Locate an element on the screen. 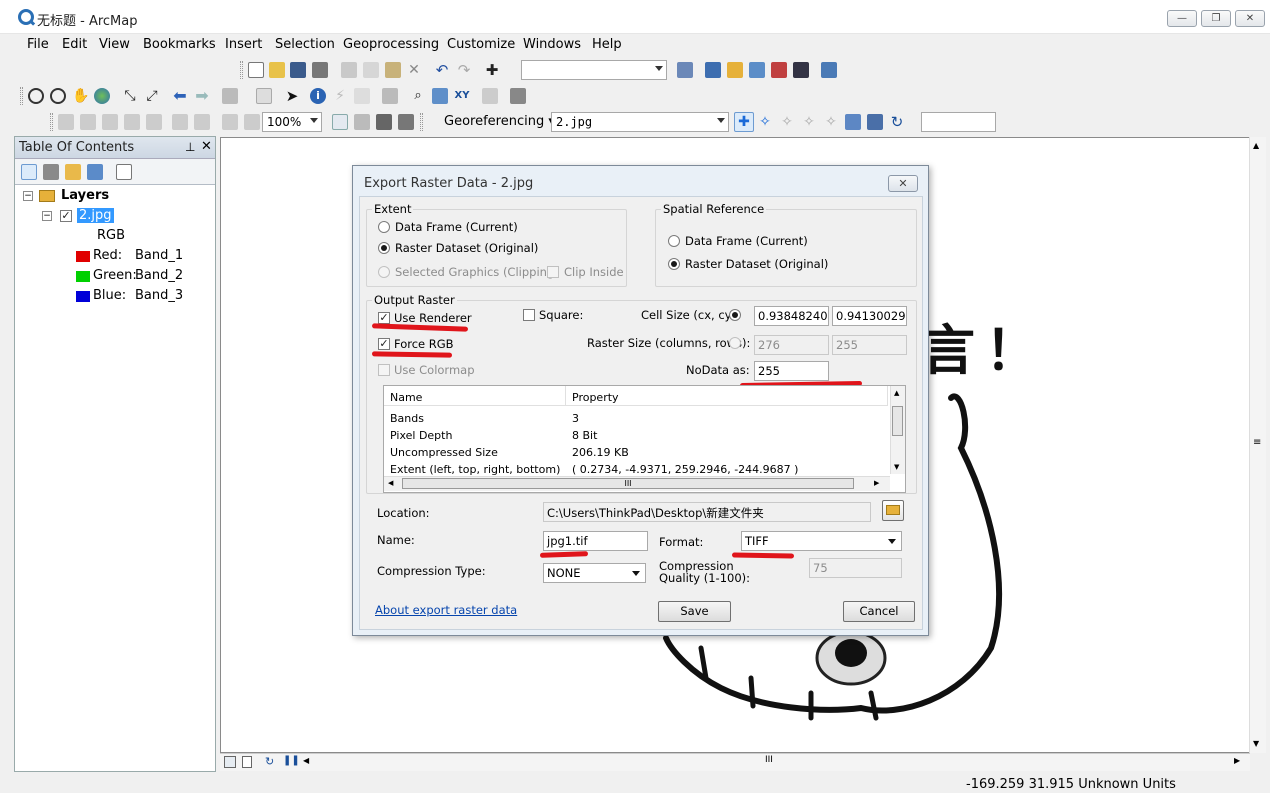 The width and height of the screenshot is (1270, 793). properties-horizontal-scrollbar: ◀ III ▶ is located at coordinates (637, 483).